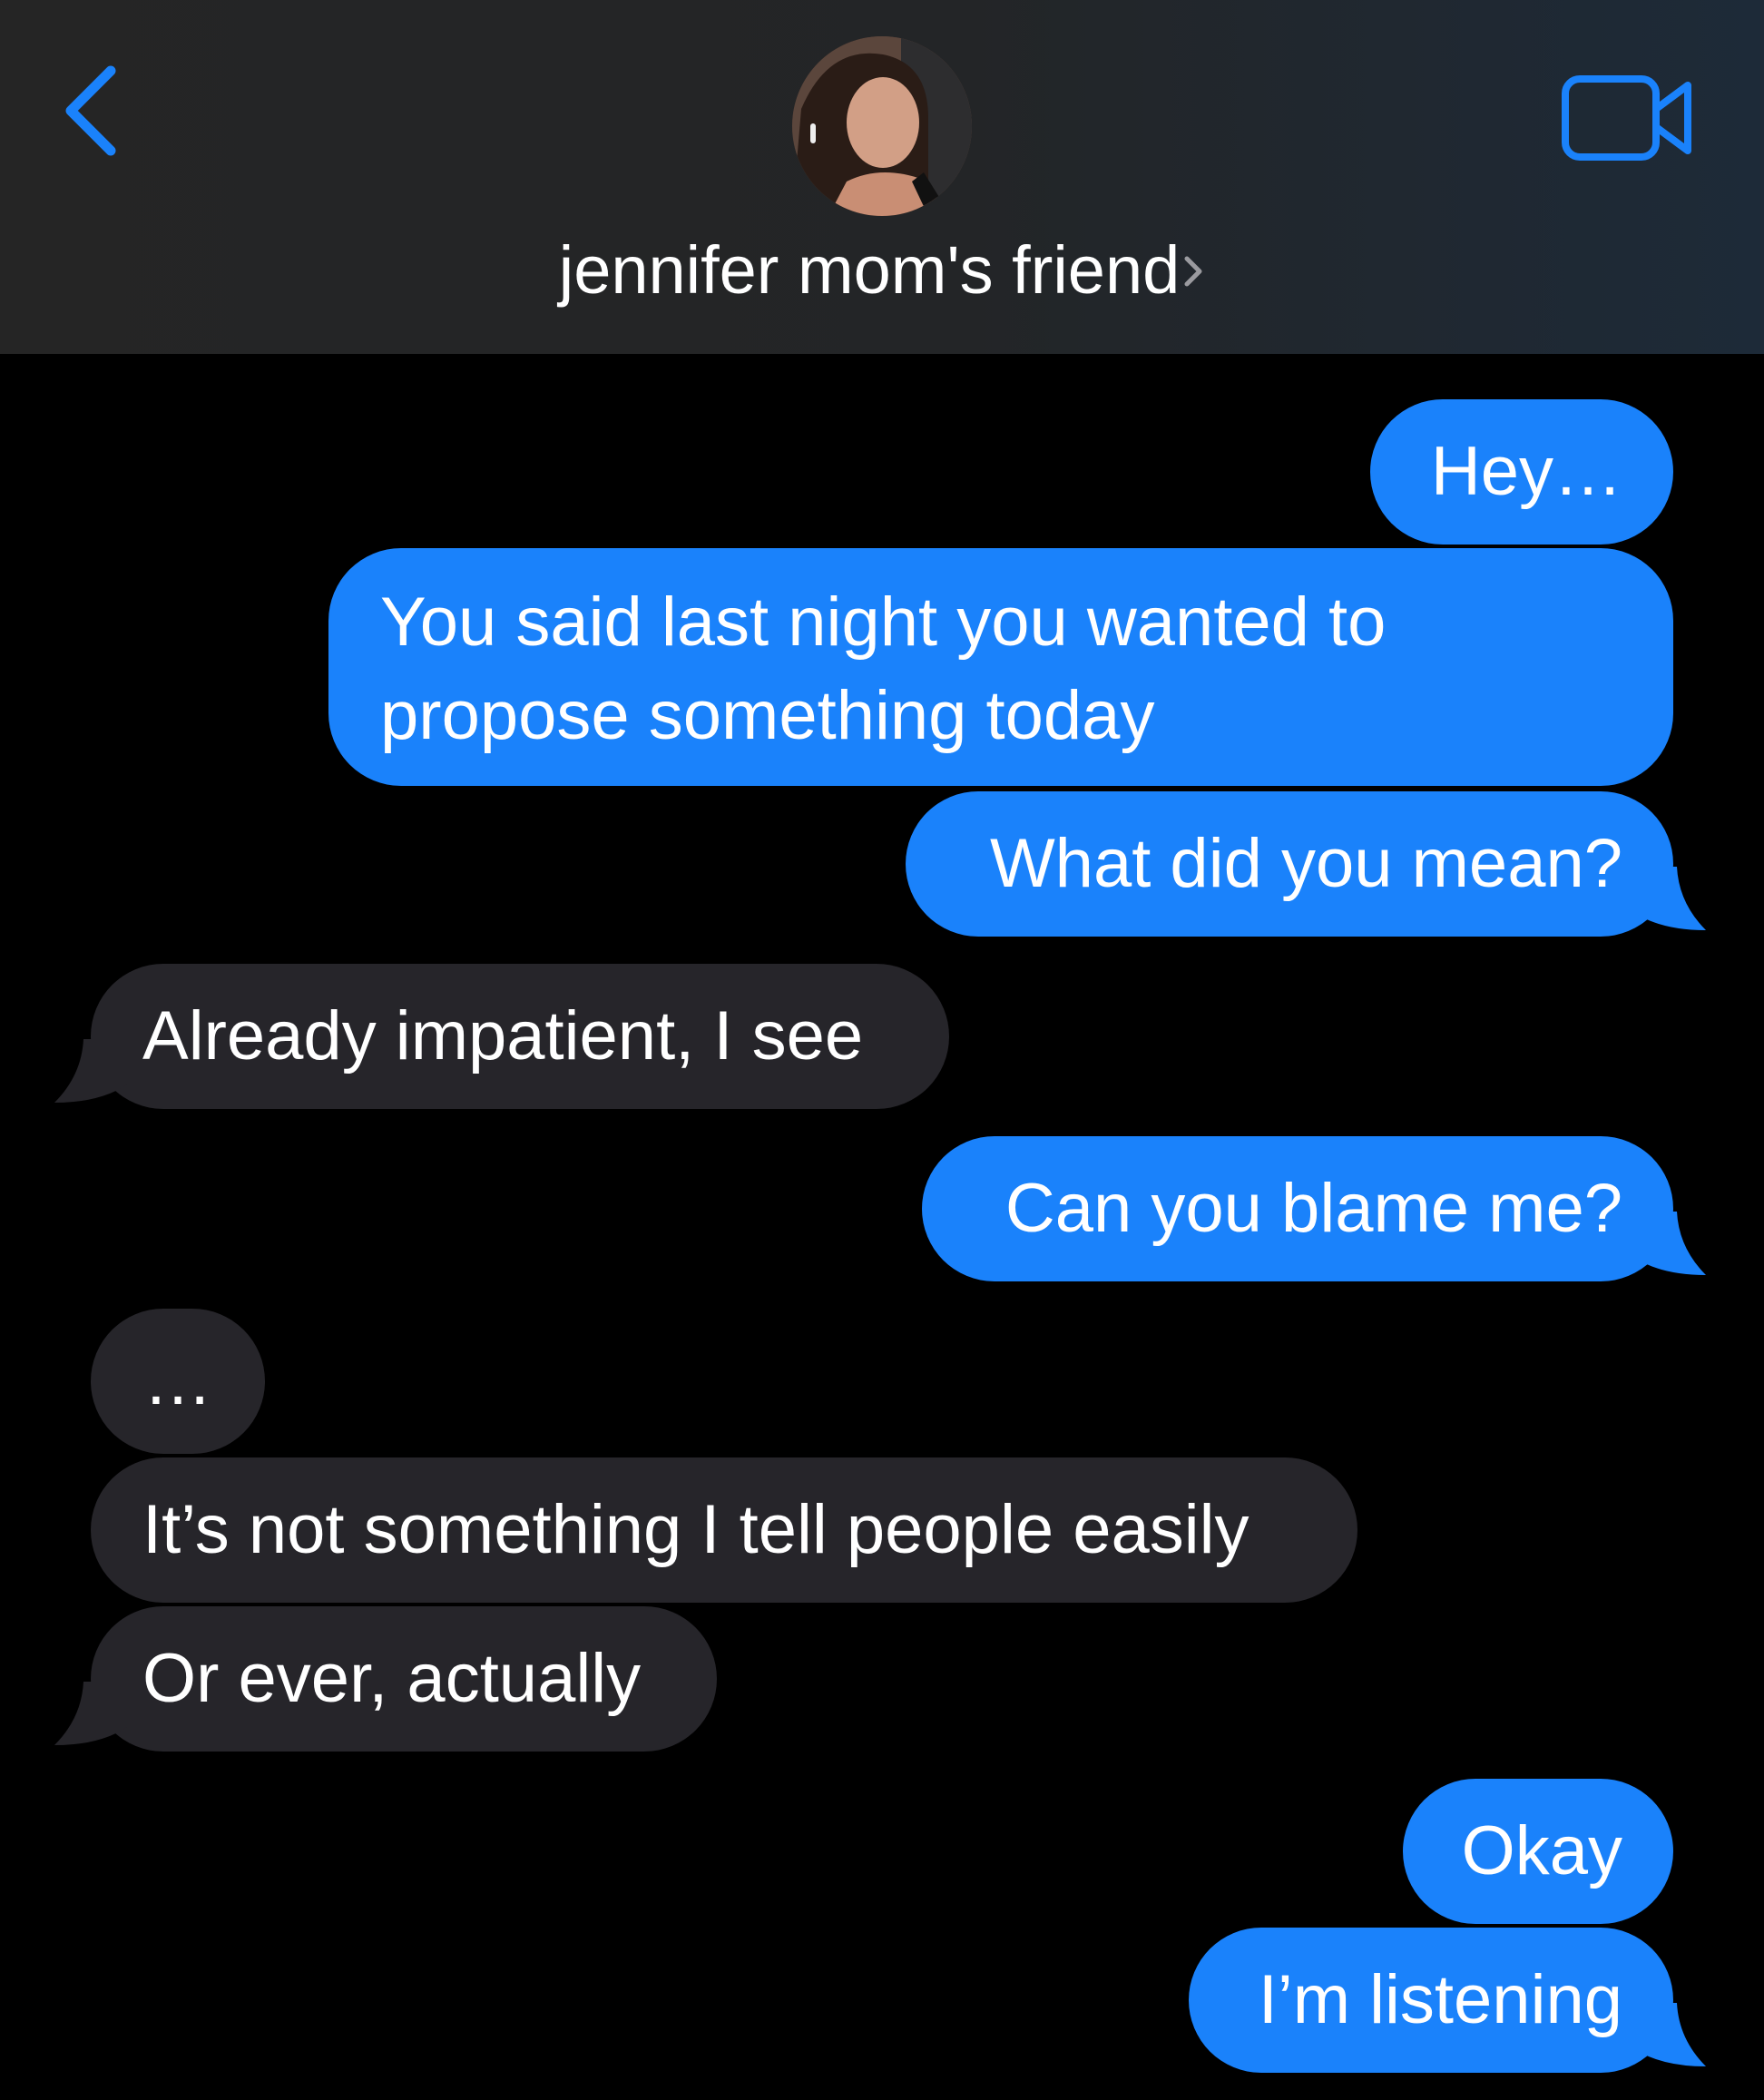 This screenshot has height=2100, width=1764. I want to click on message-bubble-outgoing: What did you mean?, so click(1289, 864).